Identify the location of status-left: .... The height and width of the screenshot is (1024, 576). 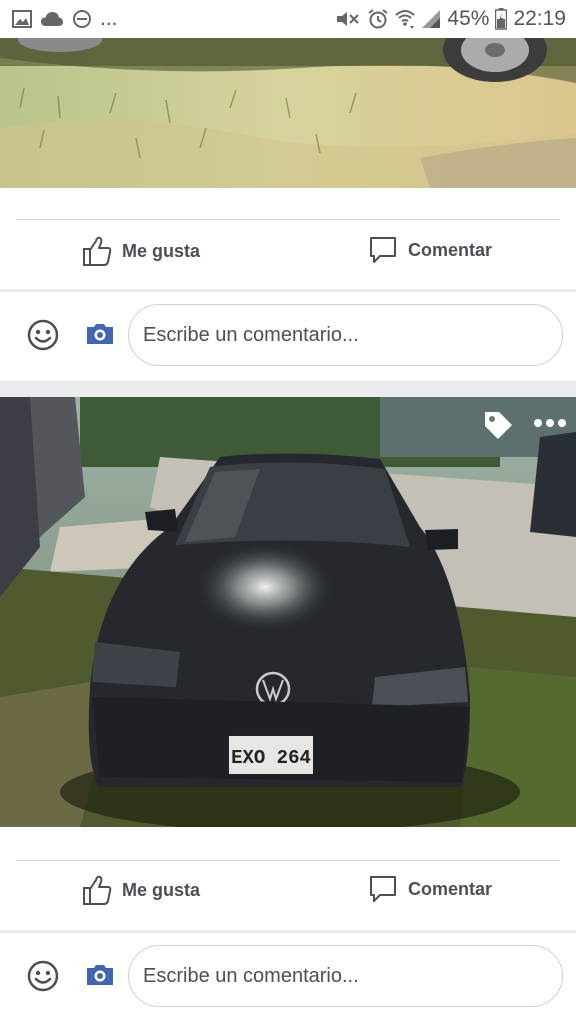
(65, 19).